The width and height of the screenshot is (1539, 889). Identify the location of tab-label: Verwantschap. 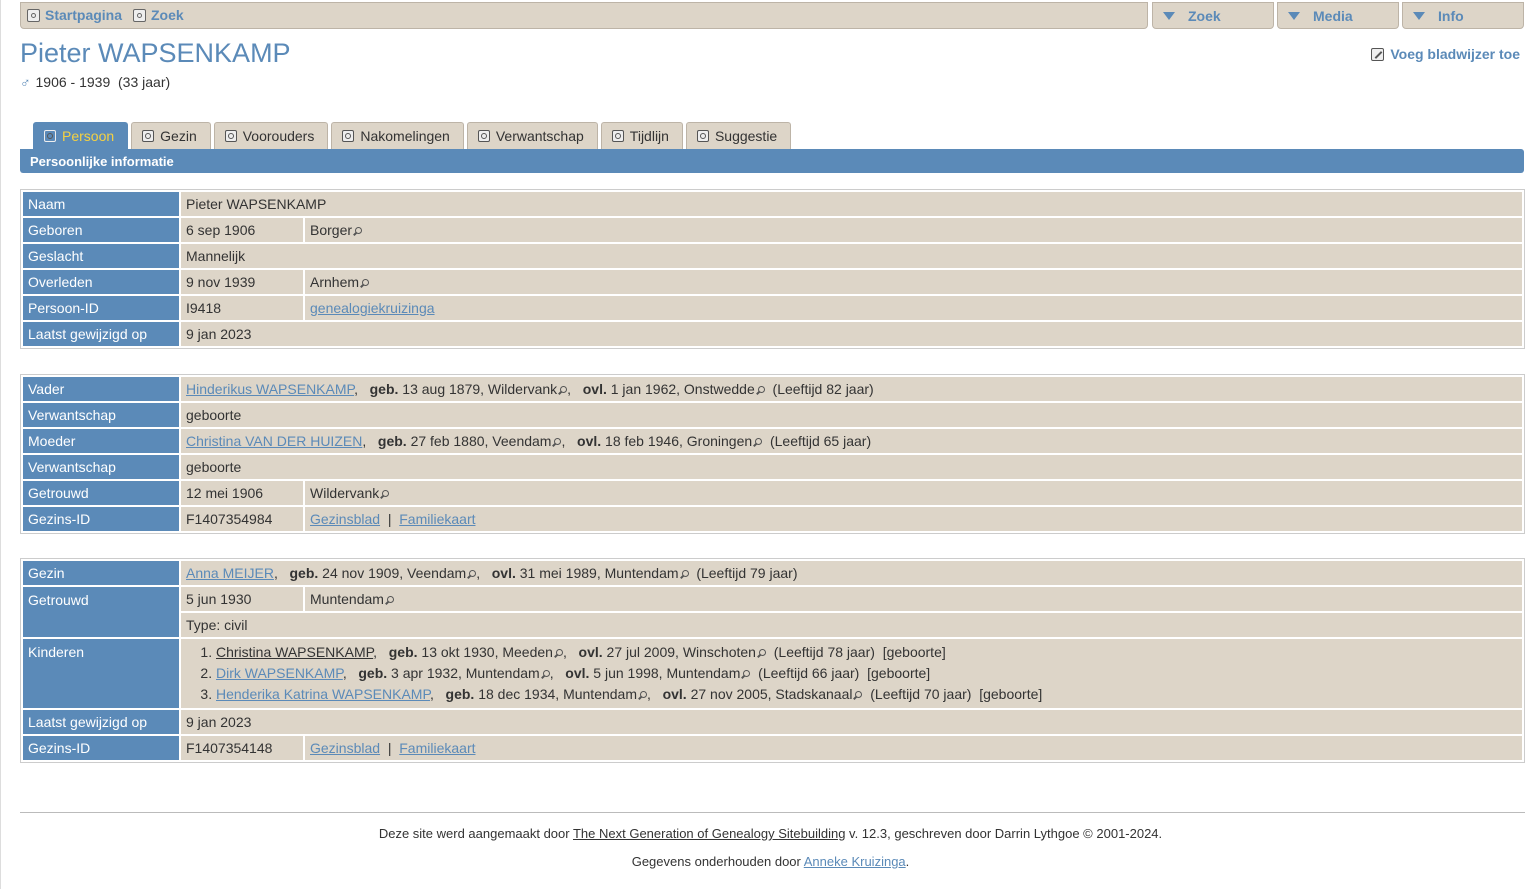
(539, 136).